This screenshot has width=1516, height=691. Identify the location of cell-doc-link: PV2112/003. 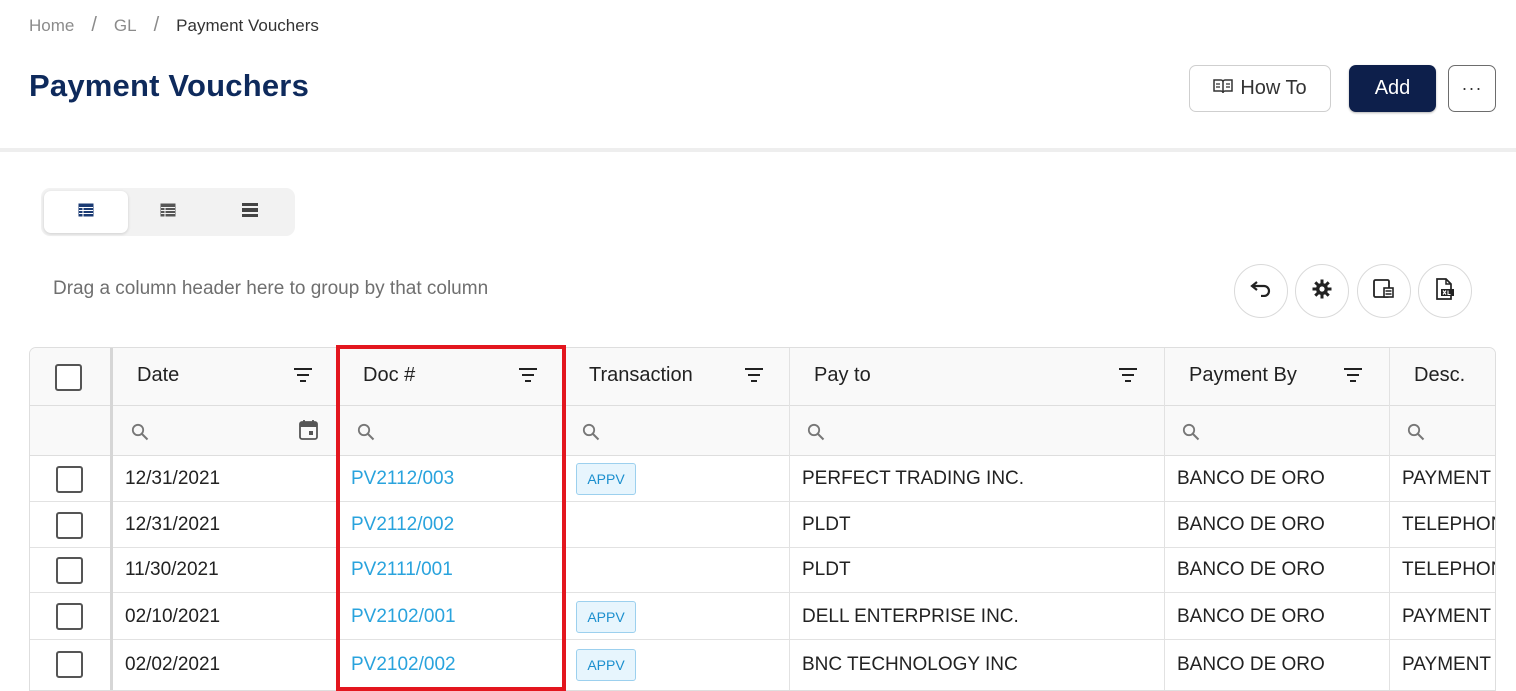
(402, 479).